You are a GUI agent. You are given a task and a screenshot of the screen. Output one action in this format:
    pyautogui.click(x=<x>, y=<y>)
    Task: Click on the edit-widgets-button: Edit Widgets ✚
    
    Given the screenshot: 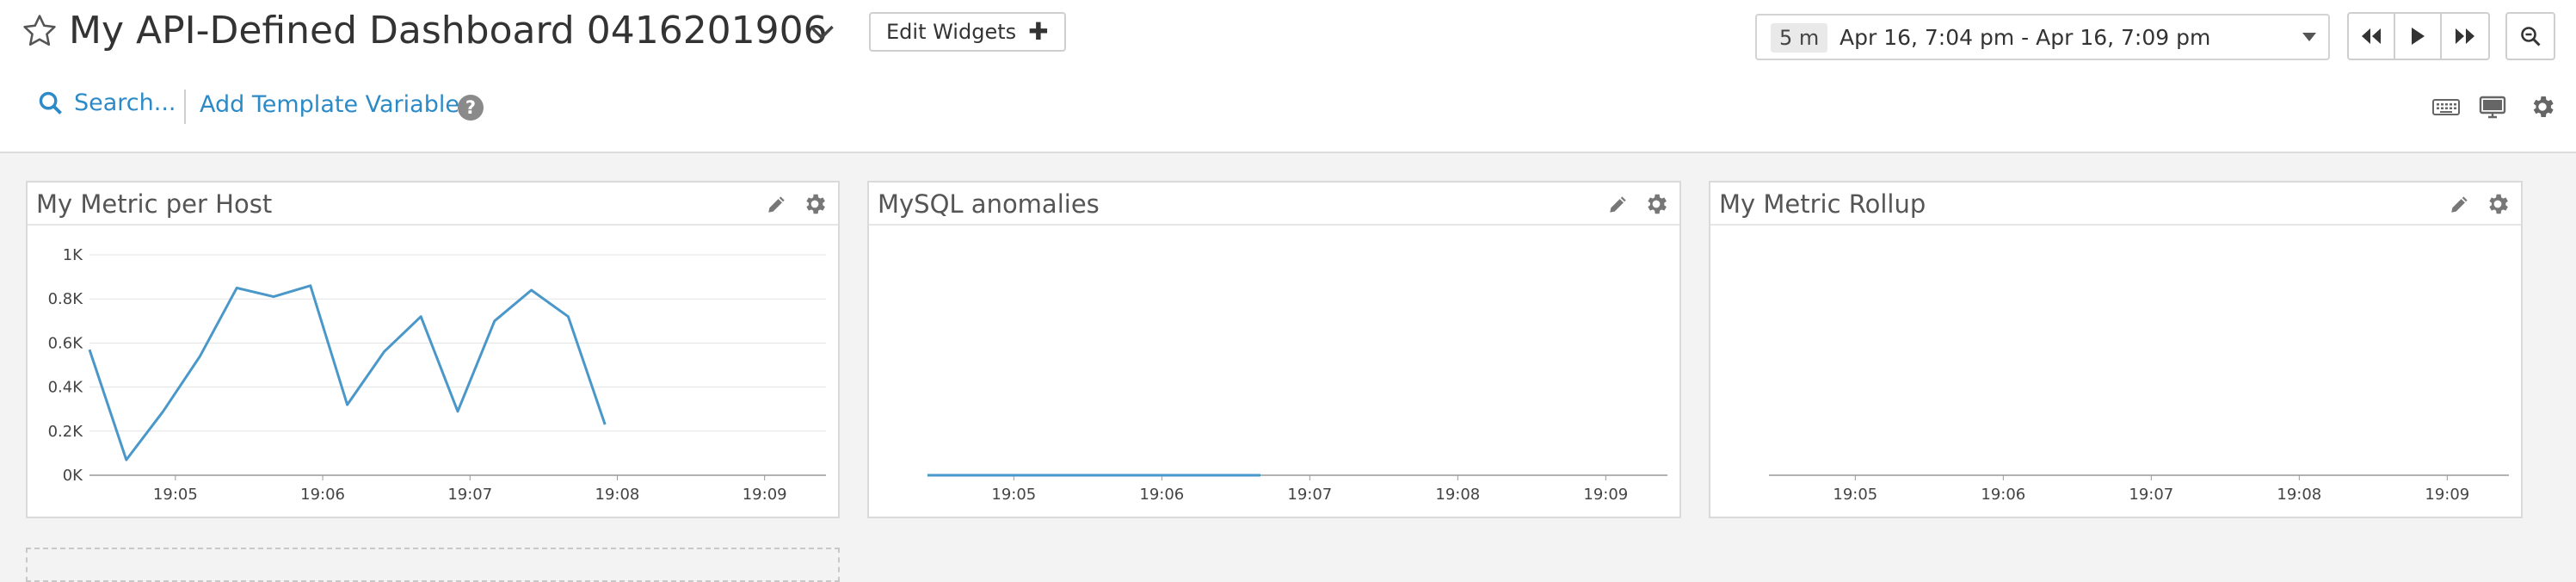 What is the action you would take?
    pyautogui.click(x=968, y=32)
    